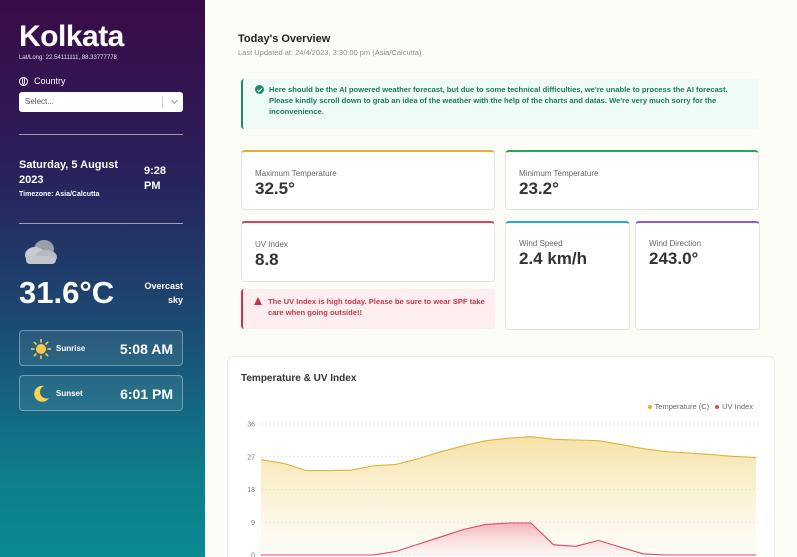 The height and width of the screenshot is (557, 797). What do you see at coordinates (174, 100) in the screenshot?
I see `chevron-down-icon` at bounding box center [174, 100].